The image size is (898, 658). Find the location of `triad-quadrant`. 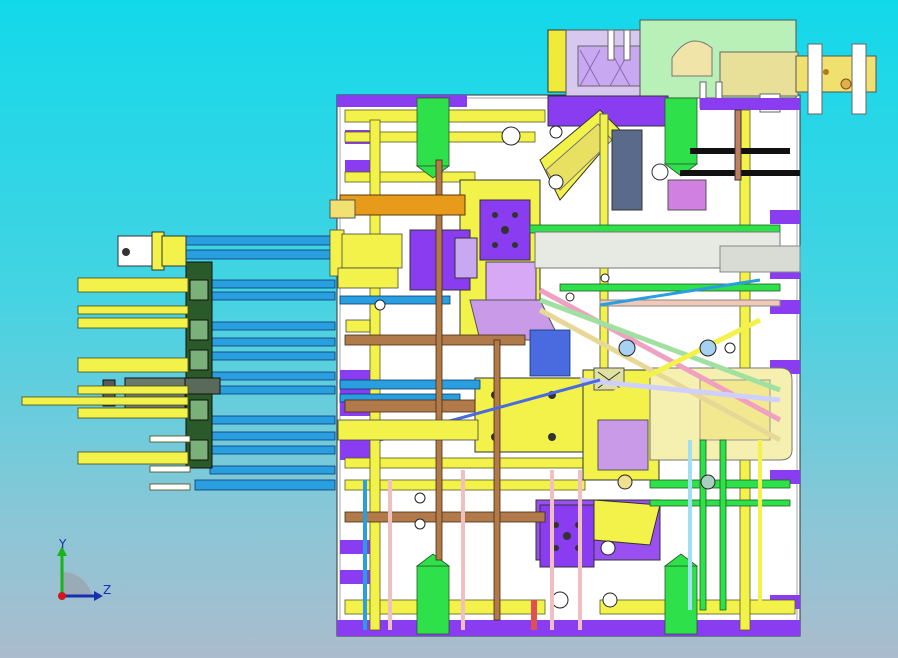

triad-quadrant is located at coordinates (77, 583).